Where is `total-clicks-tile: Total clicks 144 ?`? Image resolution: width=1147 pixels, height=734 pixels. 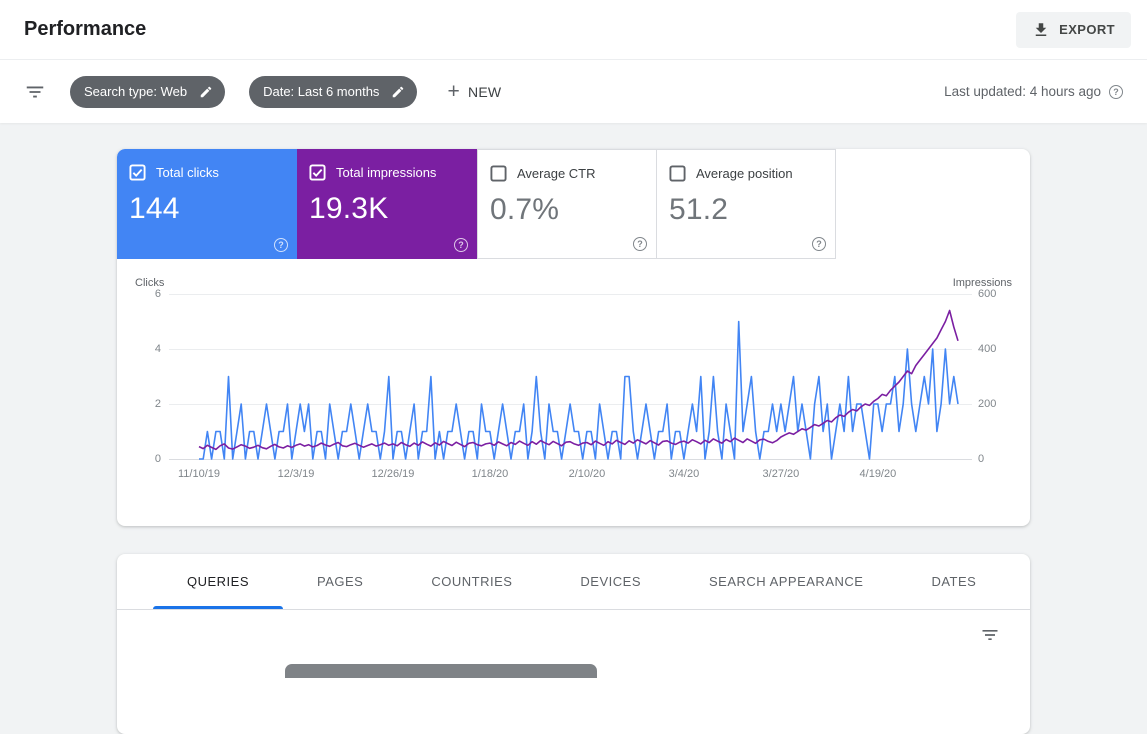 total-clicks-tile: Total clicks 144 ? is located at coordinates (207, 204).